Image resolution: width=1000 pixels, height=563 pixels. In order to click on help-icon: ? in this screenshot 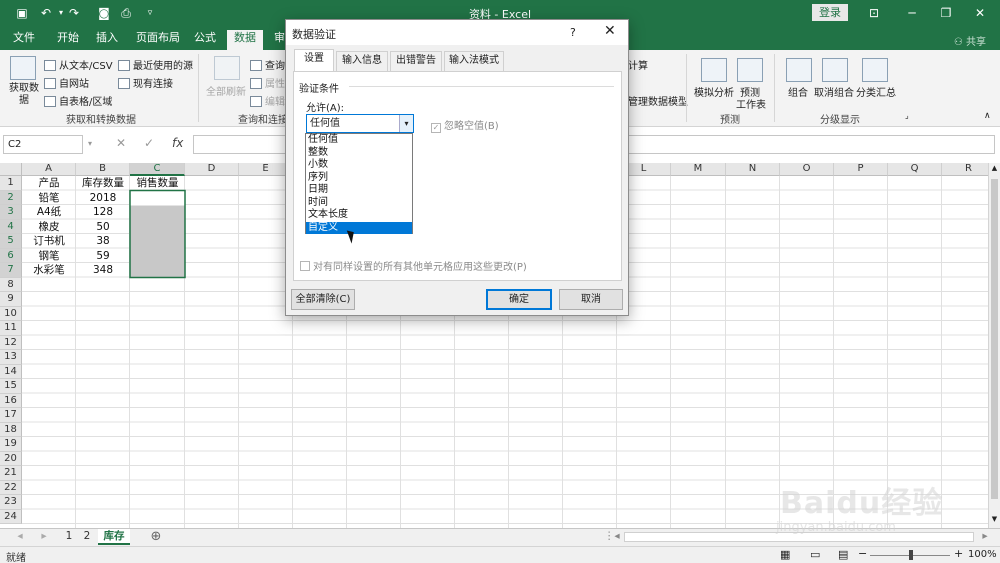, I will do `click(573, 32)`.